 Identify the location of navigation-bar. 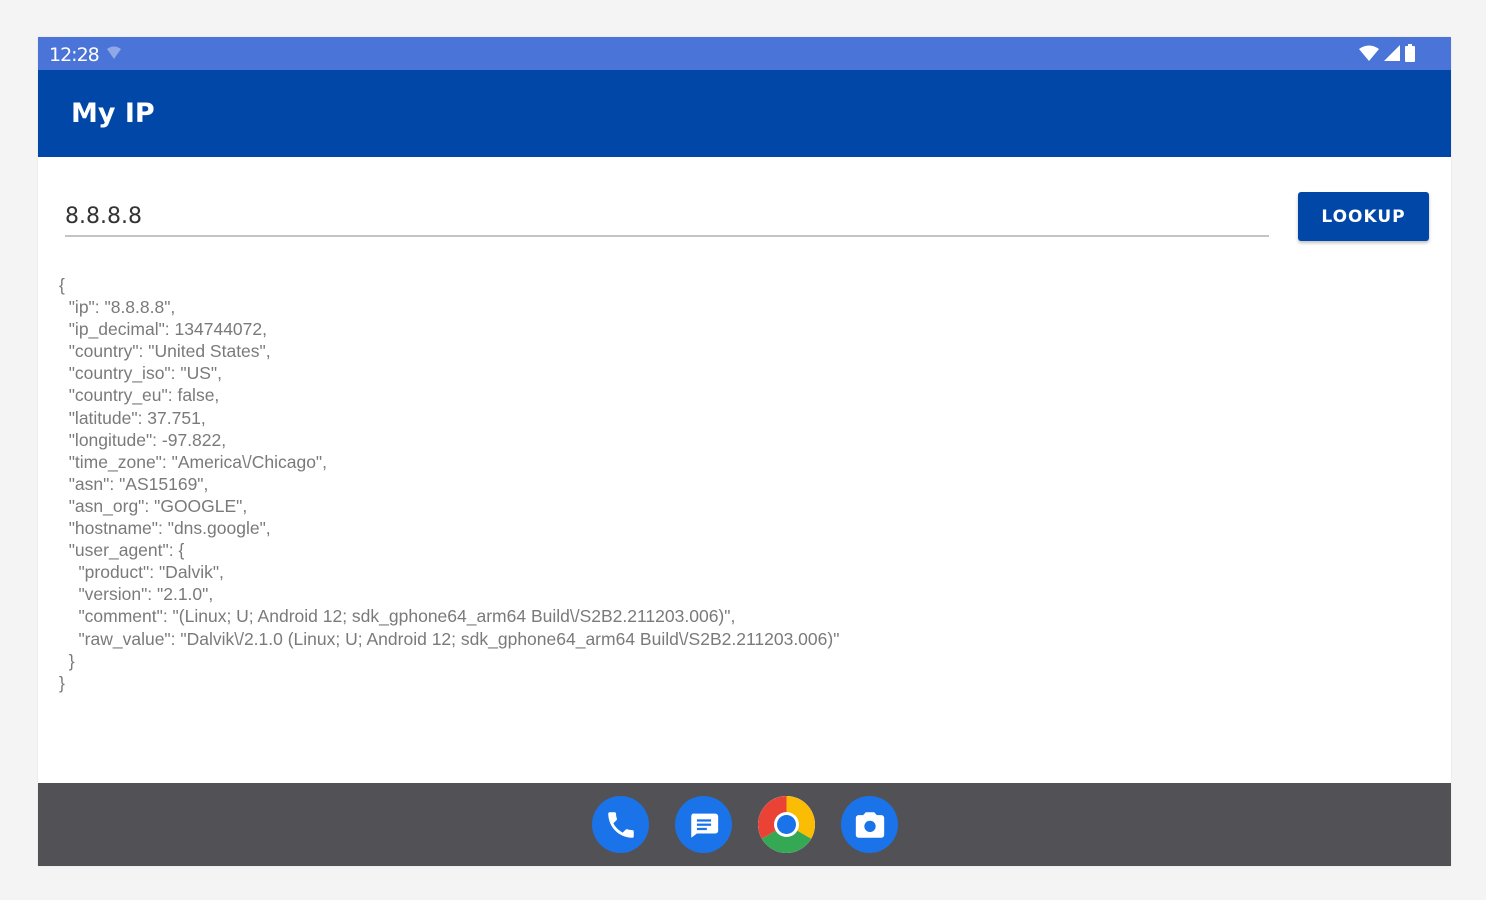
(744, 824).